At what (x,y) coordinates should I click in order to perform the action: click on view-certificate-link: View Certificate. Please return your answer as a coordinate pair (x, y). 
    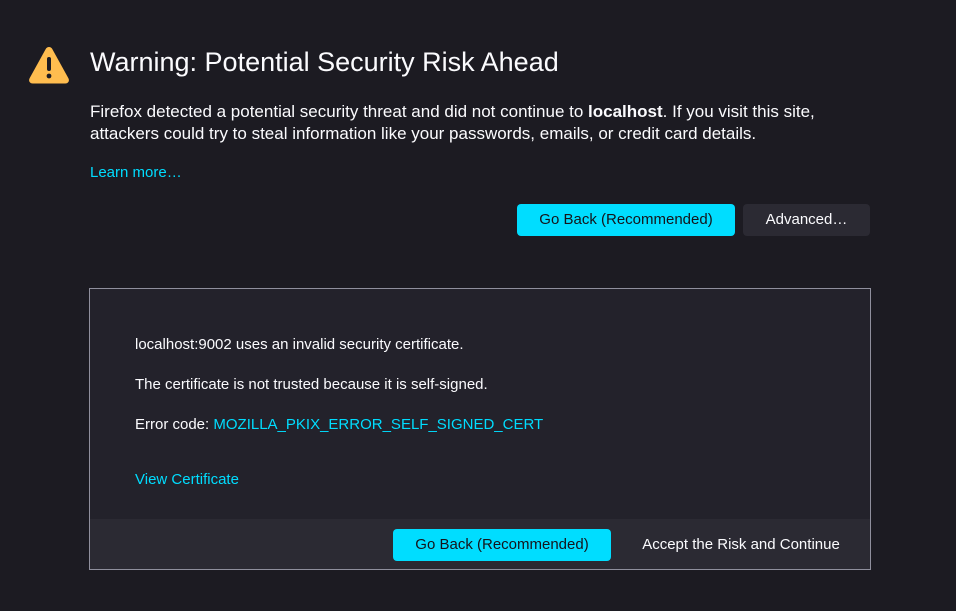
    Looking at the image, I should click on (187, 480).